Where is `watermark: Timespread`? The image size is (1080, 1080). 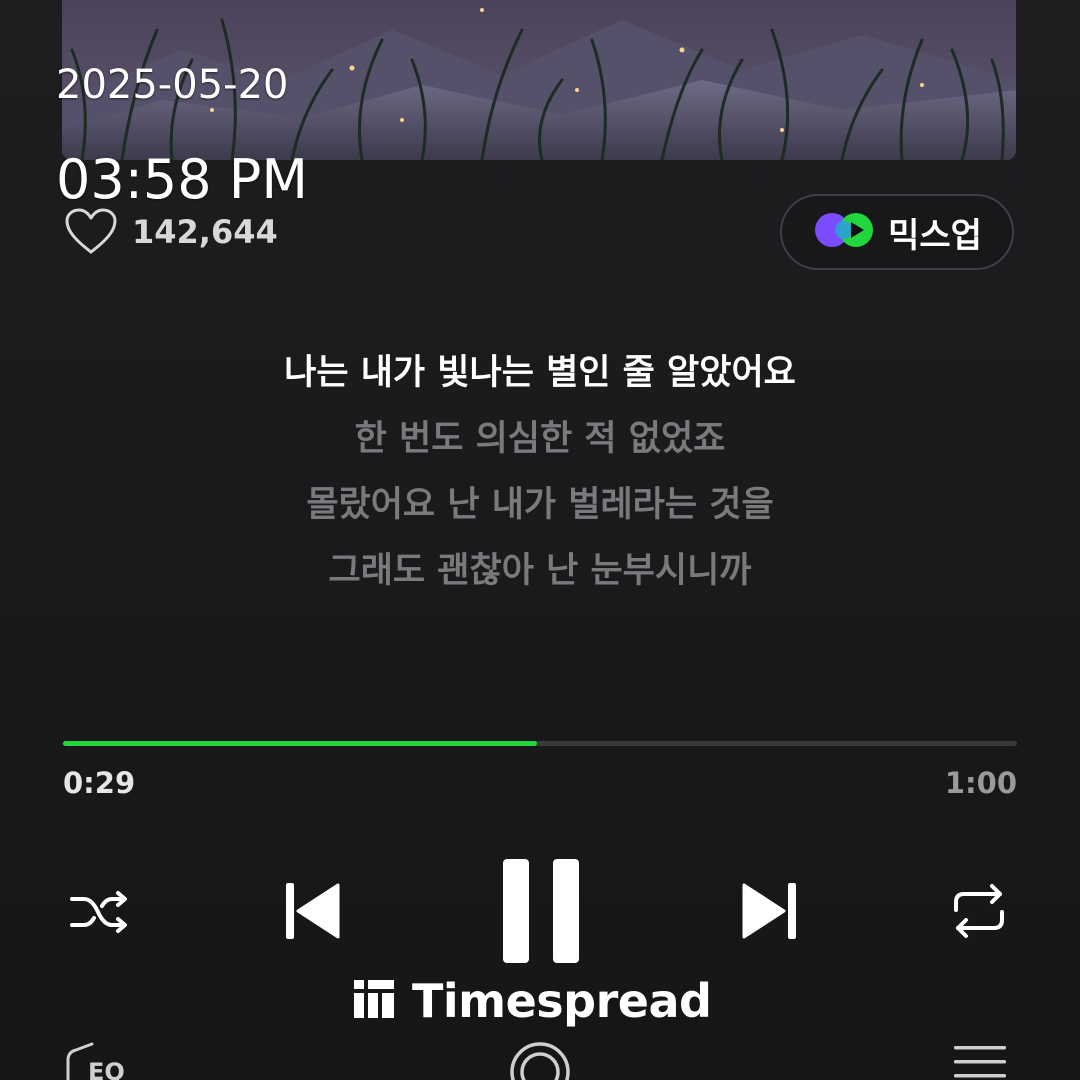
watermark: Timespread is located at coordinates (532, 1001).